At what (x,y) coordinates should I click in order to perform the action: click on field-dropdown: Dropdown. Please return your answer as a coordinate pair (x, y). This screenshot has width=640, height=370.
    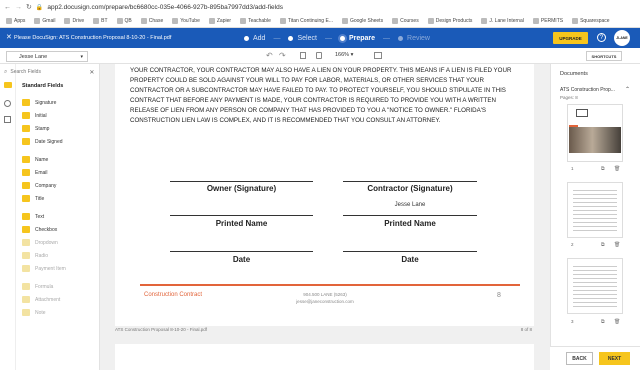
    Looking at the image, I should click on (60, 242).